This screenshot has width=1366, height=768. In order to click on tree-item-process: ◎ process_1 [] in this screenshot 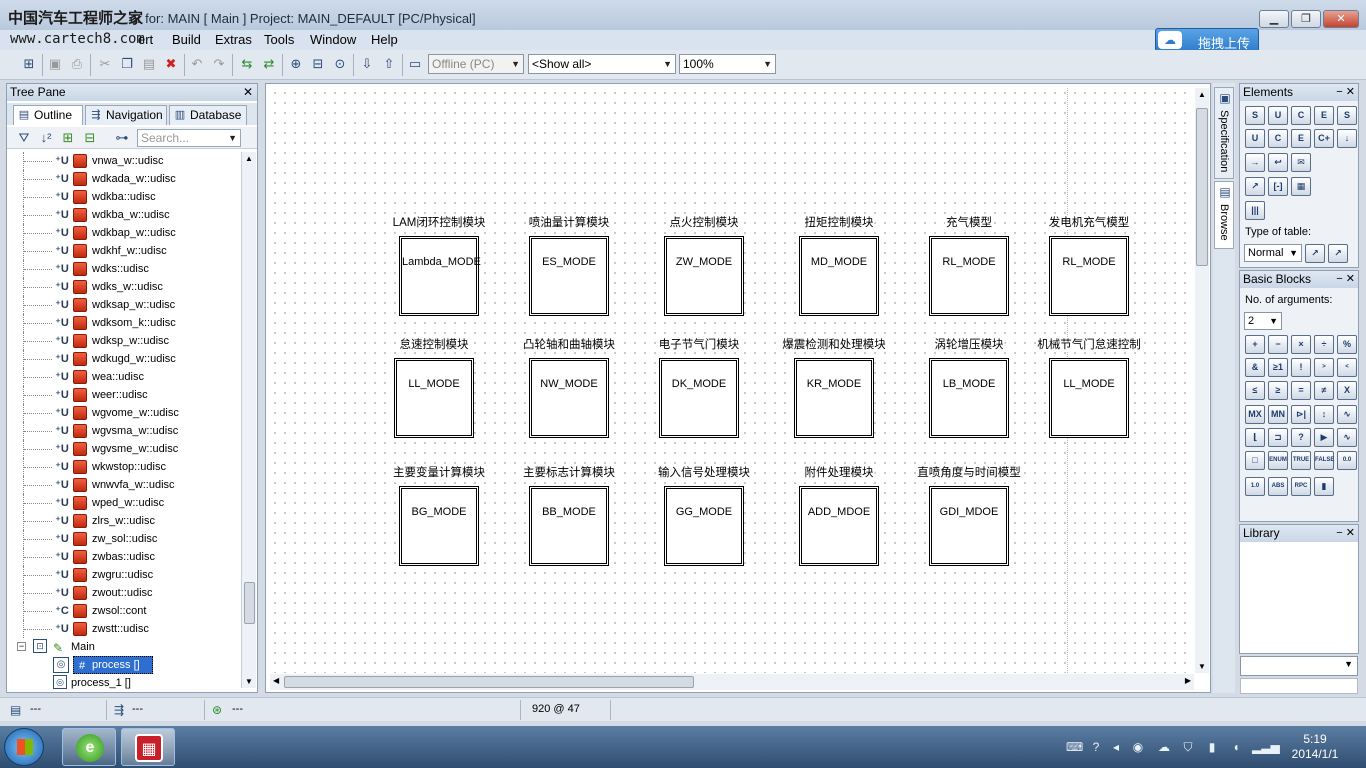, I will do `click(124, 683)`.